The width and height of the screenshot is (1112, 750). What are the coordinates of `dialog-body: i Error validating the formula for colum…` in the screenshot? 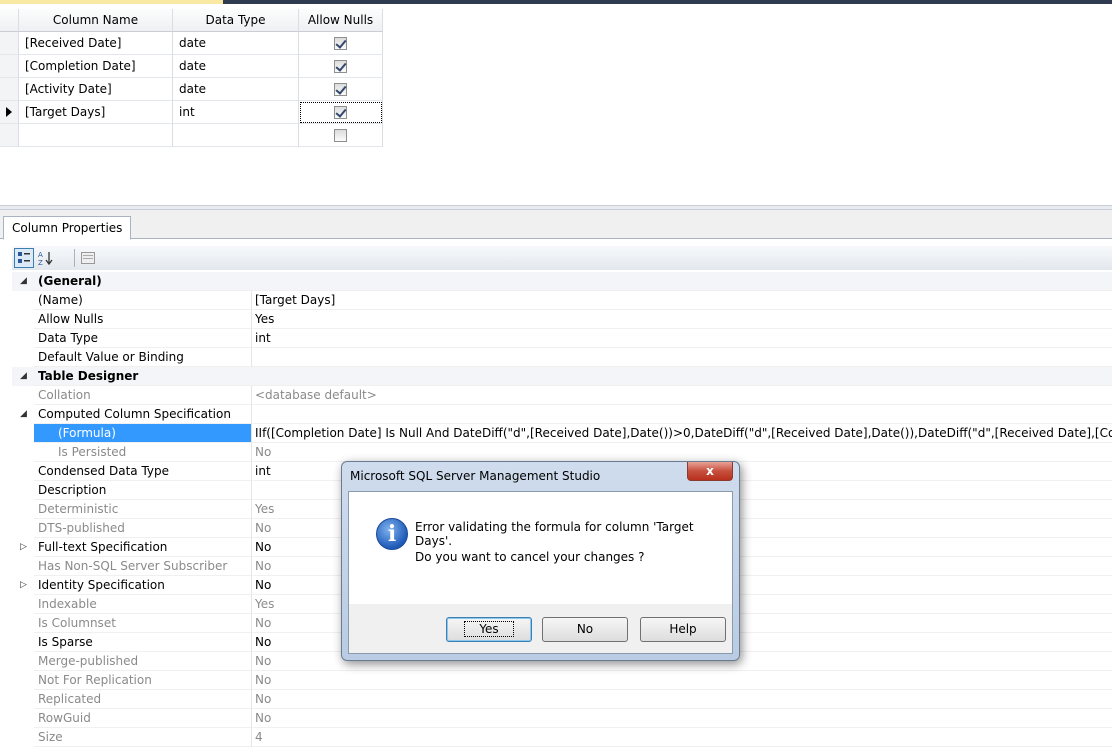 It's located at (540, 572).